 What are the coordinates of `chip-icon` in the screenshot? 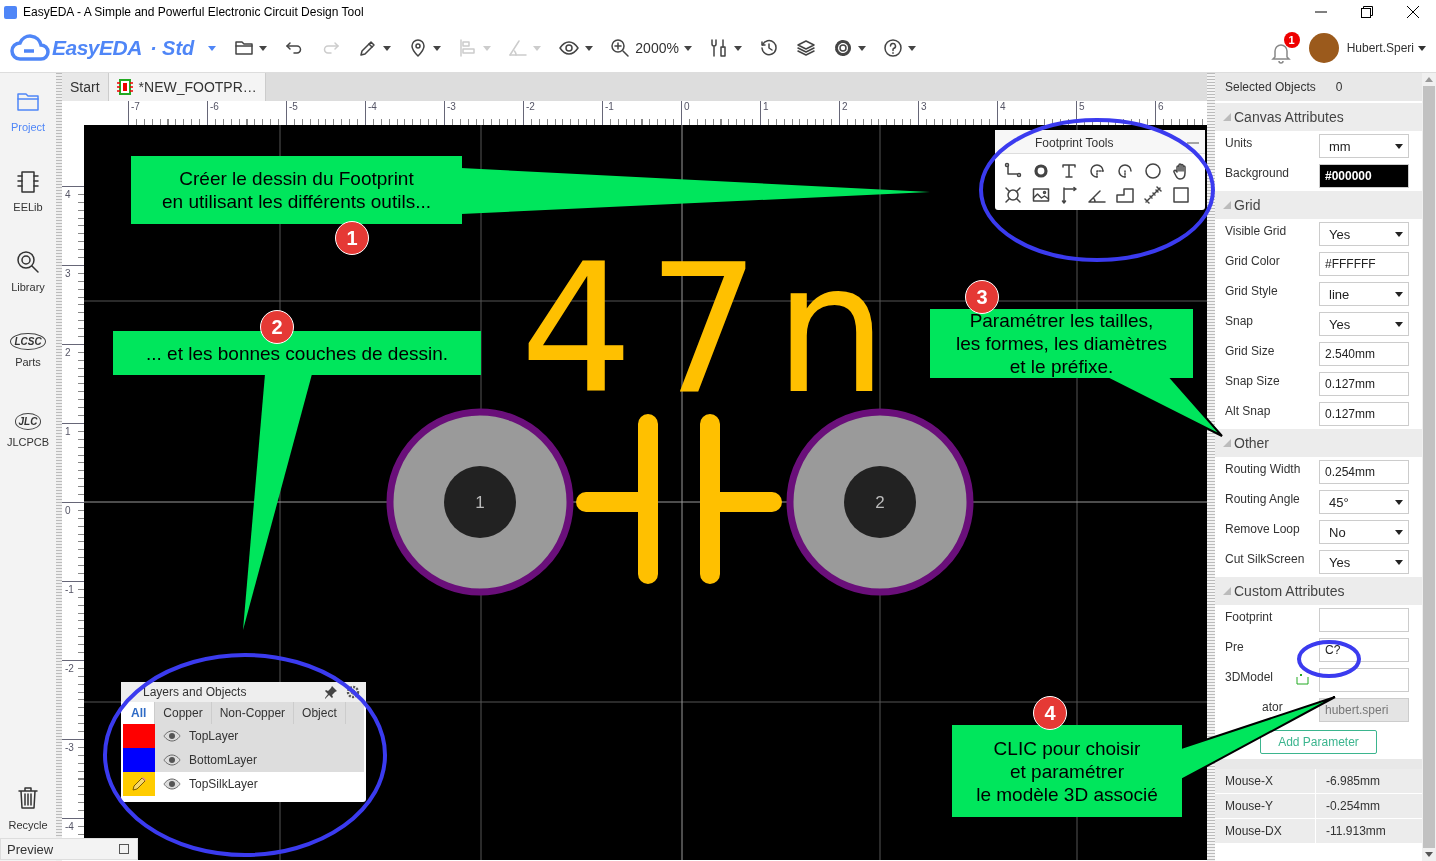 It's located at (28, 182).